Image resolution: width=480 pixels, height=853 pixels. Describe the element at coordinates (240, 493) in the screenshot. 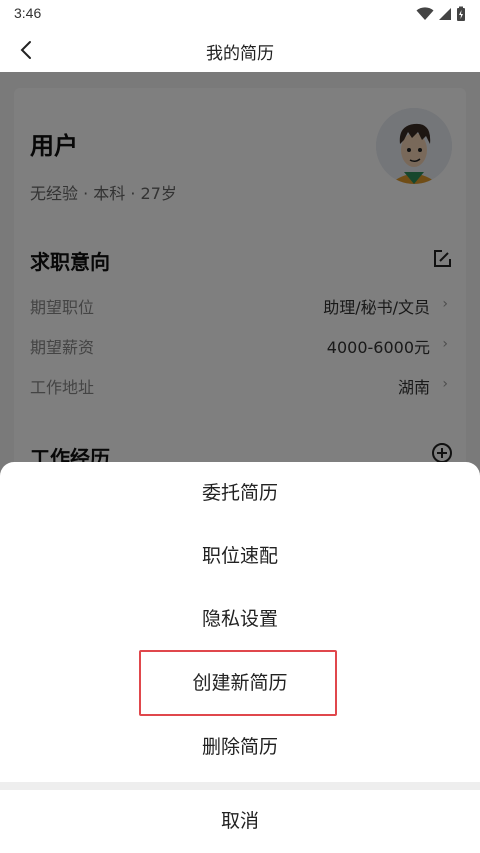

I see `action-entrust-resume: 委托简历` at that location.